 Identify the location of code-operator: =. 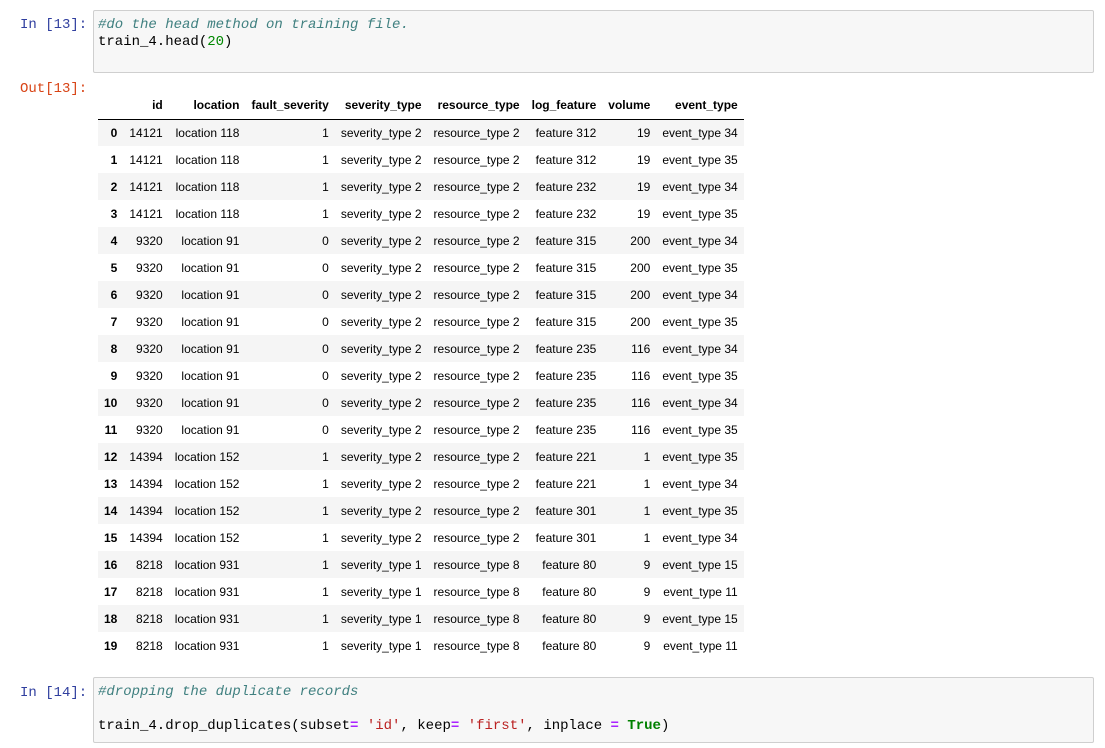
(614, 726).